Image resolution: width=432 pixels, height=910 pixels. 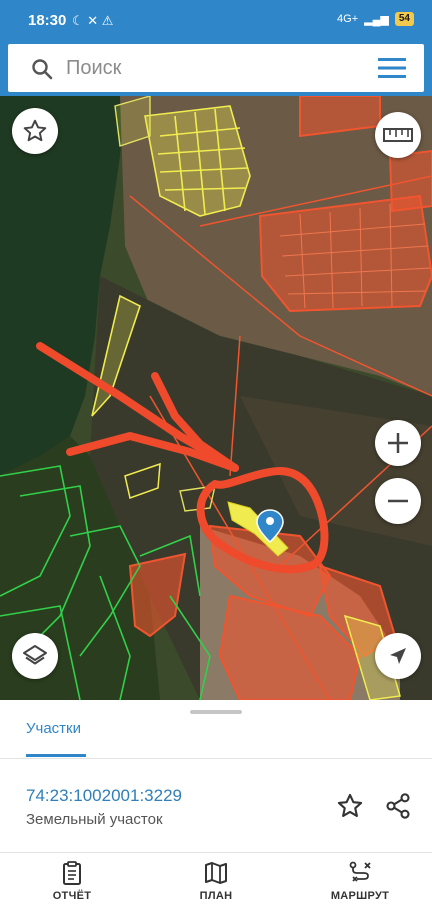 What do you see at coordinates (404, 19) in the screenshot?
I see `battery-level: 54` at bounding box center [404, 19].